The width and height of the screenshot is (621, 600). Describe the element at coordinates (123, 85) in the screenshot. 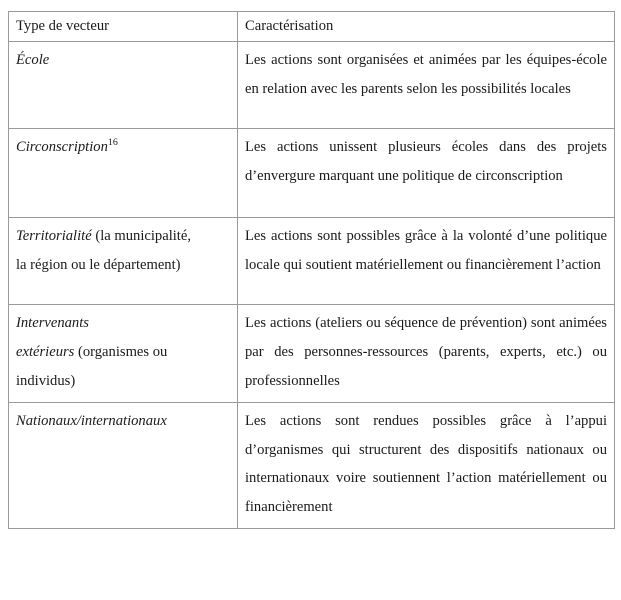

I see `cell-type-ecole: École` at that location.